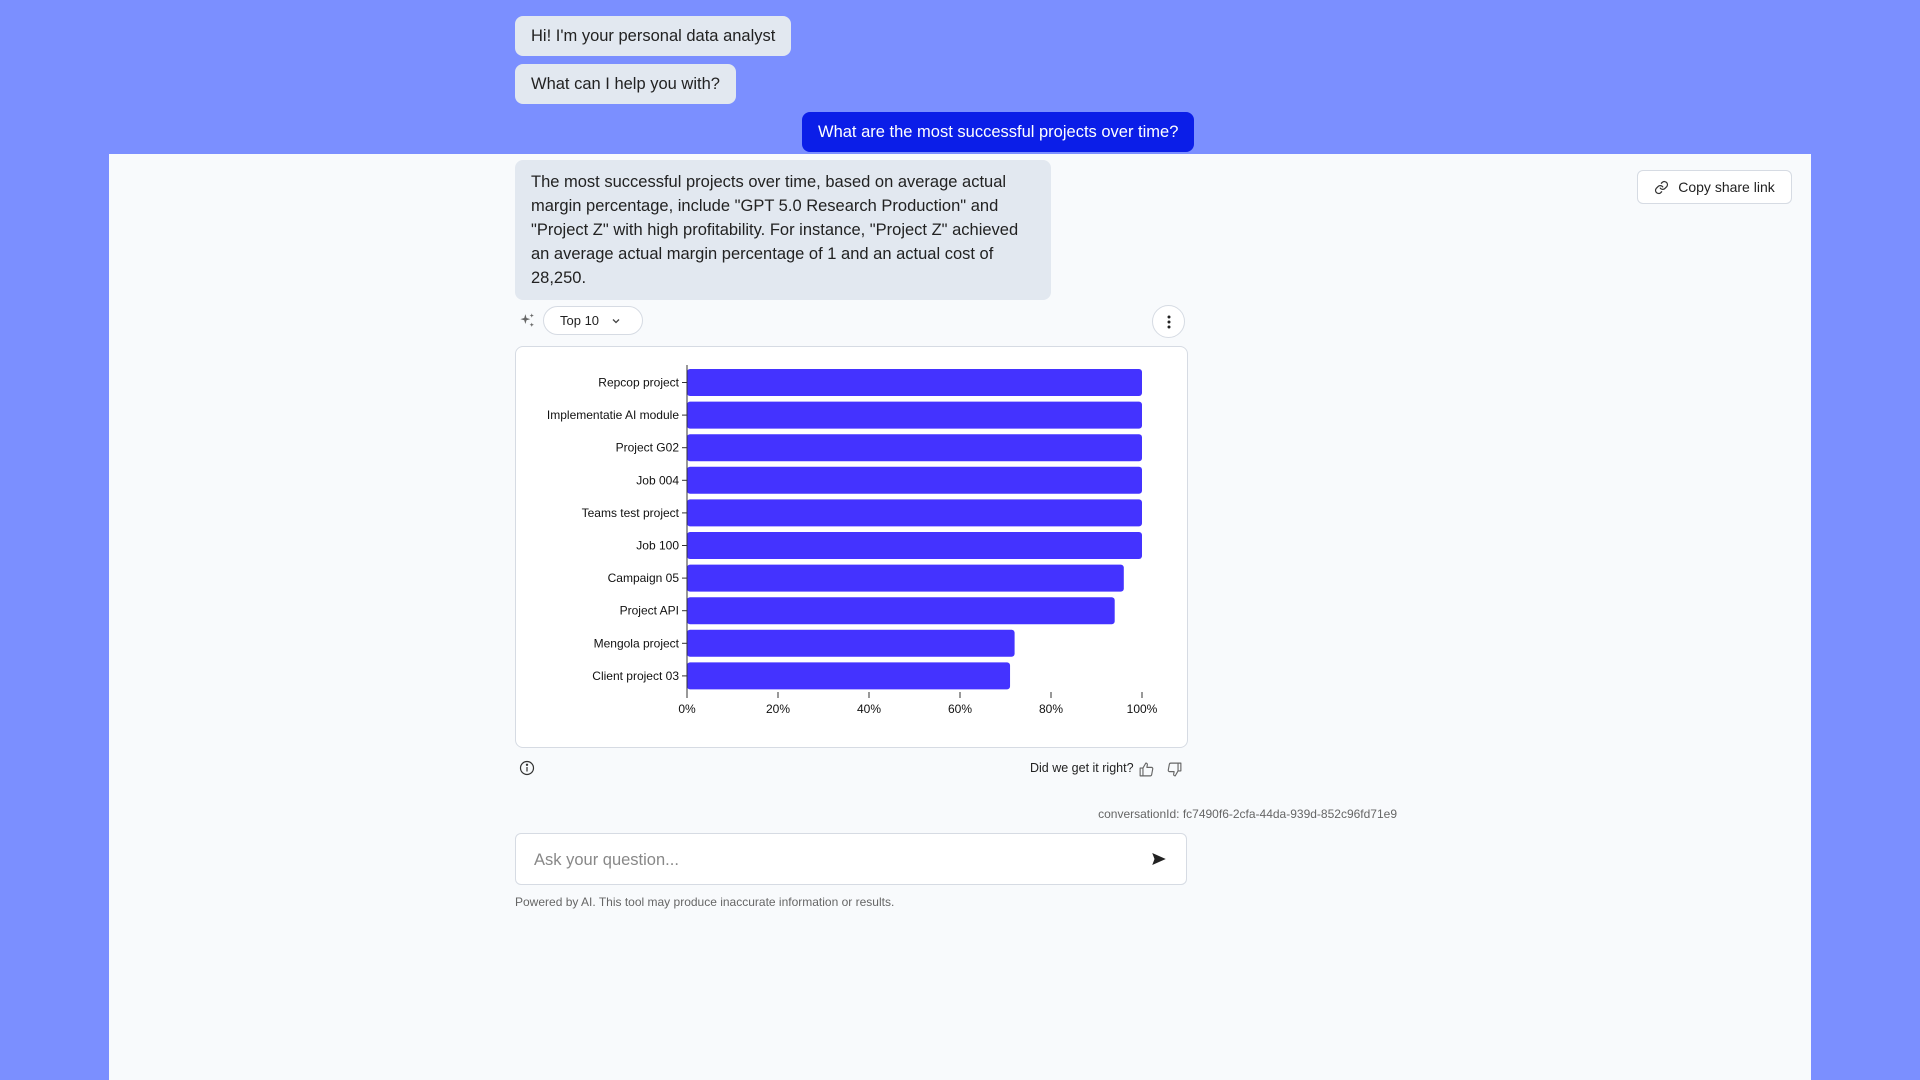  What do you see at coordinates (1726, 187) in the screenshot?
I see `copy-share-link-label: Copy share link` at bounding box center [1726, 187].